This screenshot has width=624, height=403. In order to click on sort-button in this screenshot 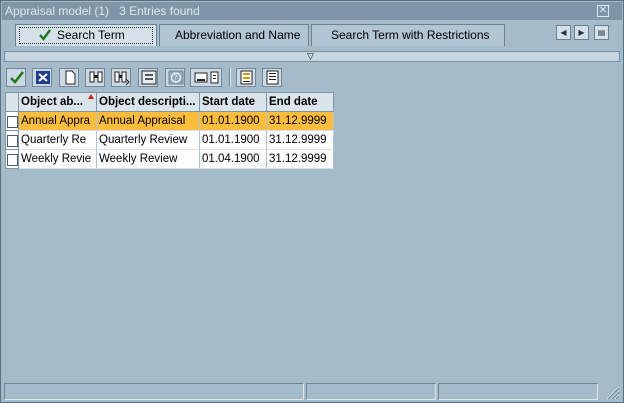, I will do `click(148, 77)`.